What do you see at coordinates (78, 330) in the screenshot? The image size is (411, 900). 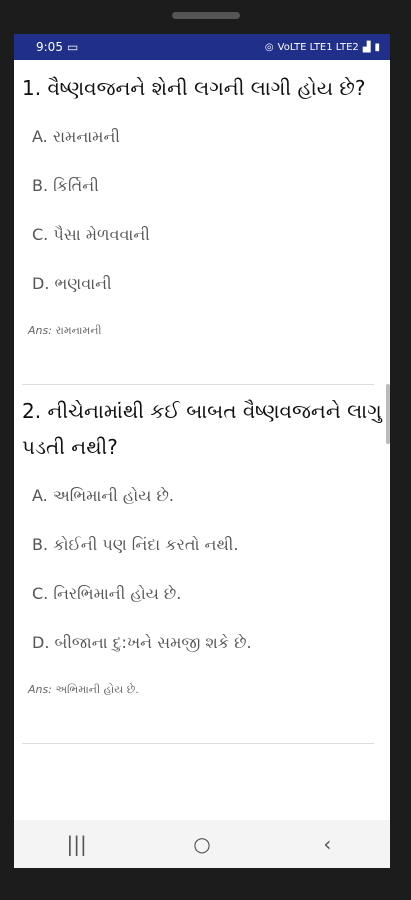 I see `answer-value: રામનામની` at bounding box center [78, 330].